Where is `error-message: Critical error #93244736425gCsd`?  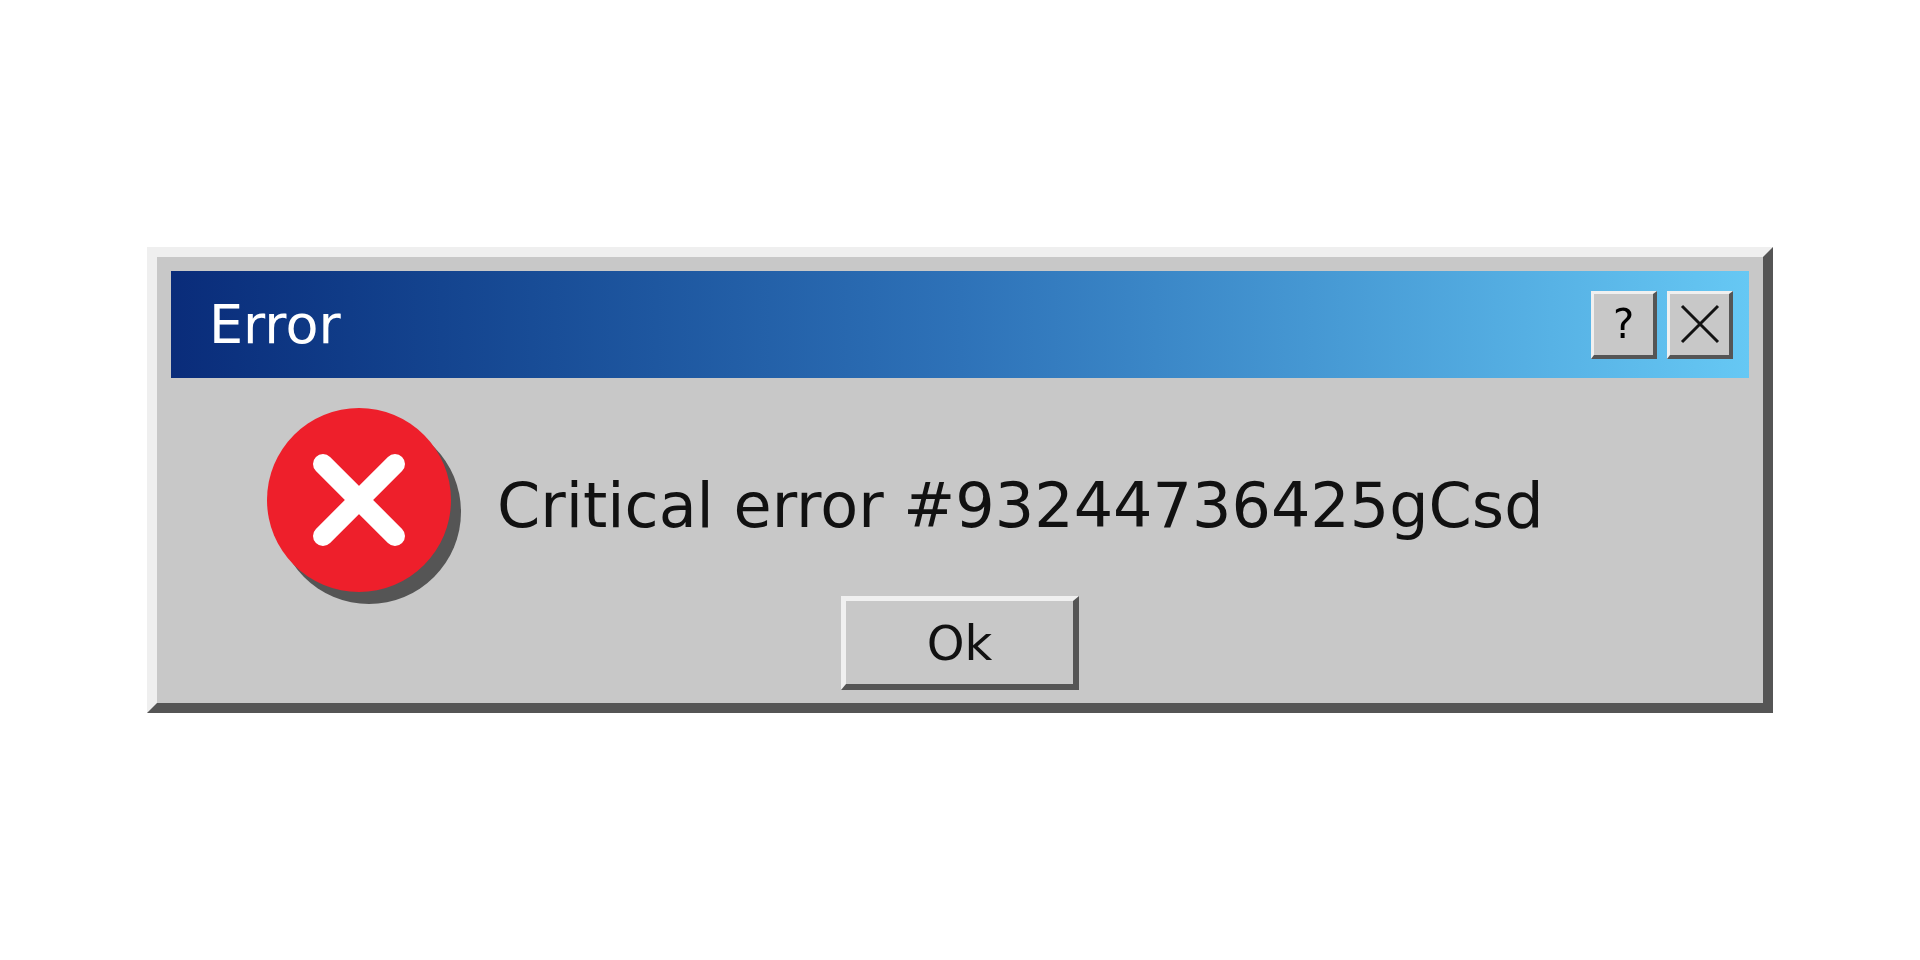
error-message: Critical error #93244736425gCsd is located at coordinates (1020, 505).